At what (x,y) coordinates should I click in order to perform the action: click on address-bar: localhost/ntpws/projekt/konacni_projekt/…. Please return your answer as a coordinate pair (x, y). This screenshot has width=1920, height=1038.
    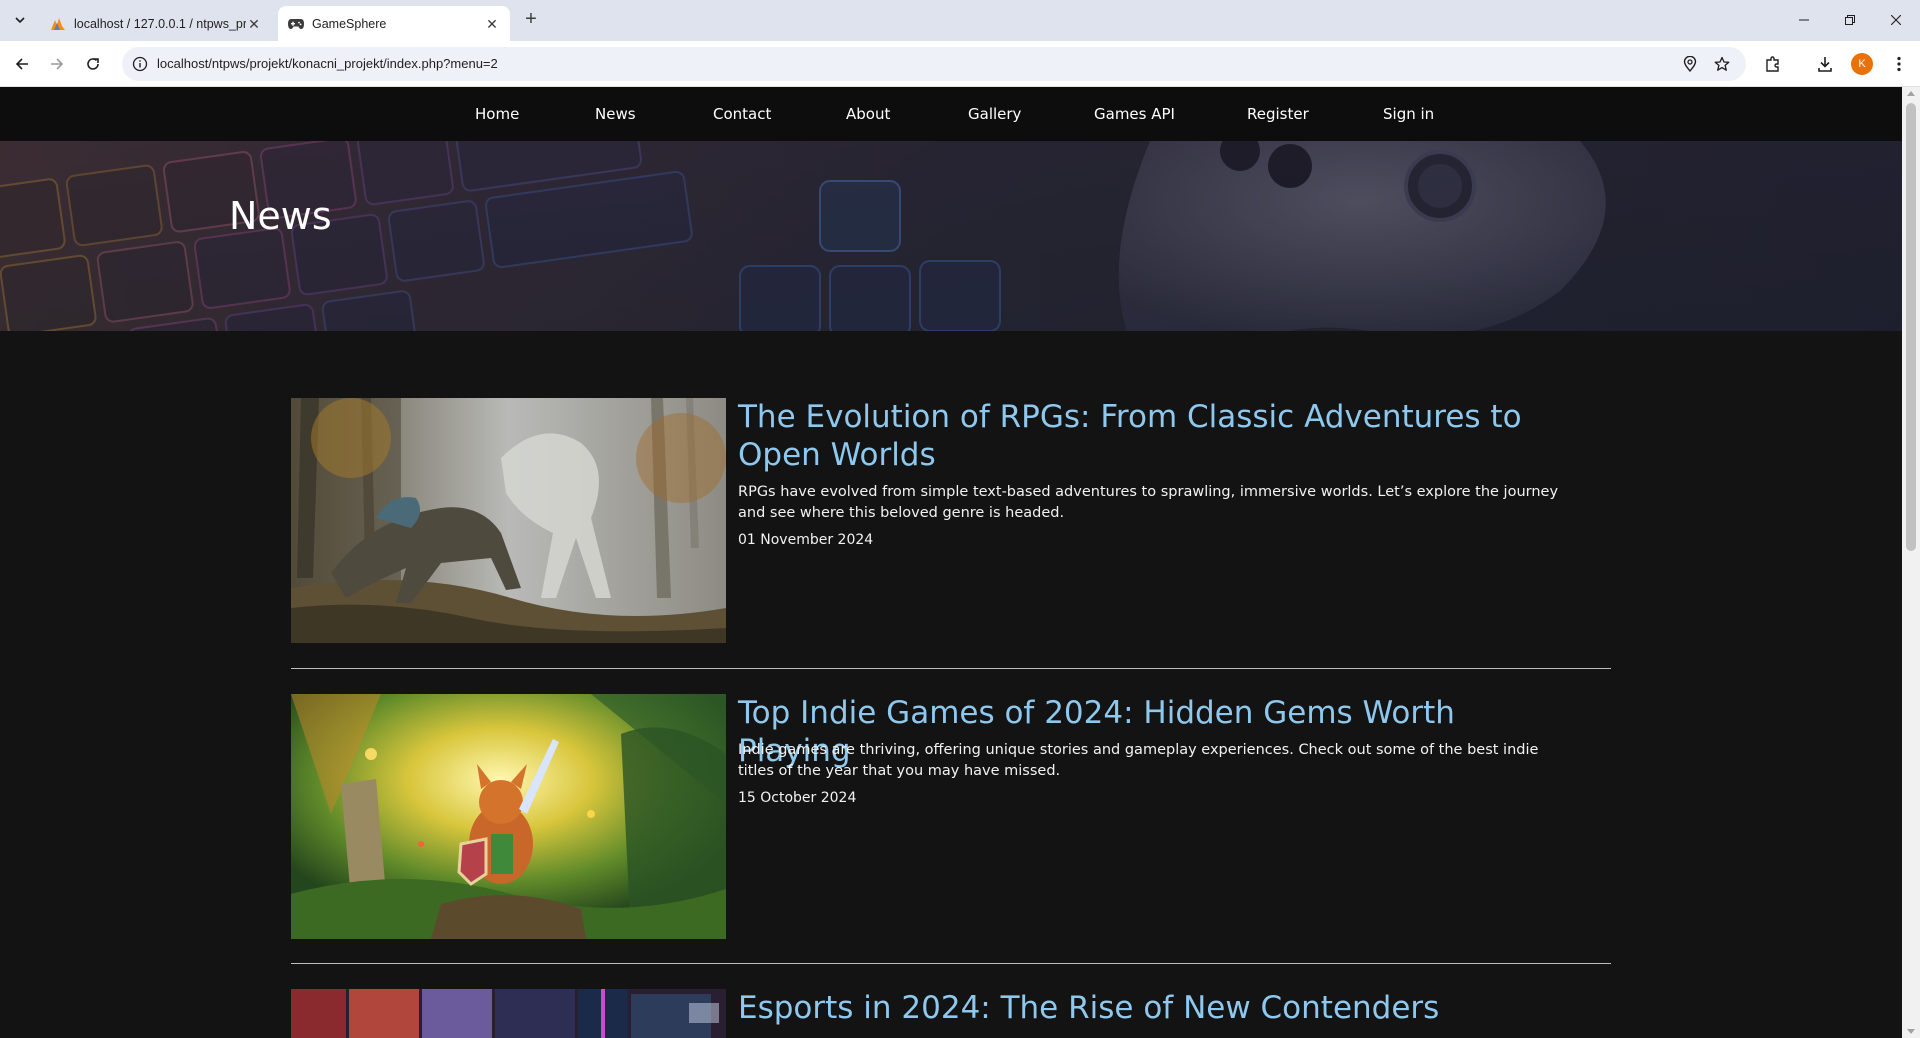
    Looking at the image, I should click on (934, 64).